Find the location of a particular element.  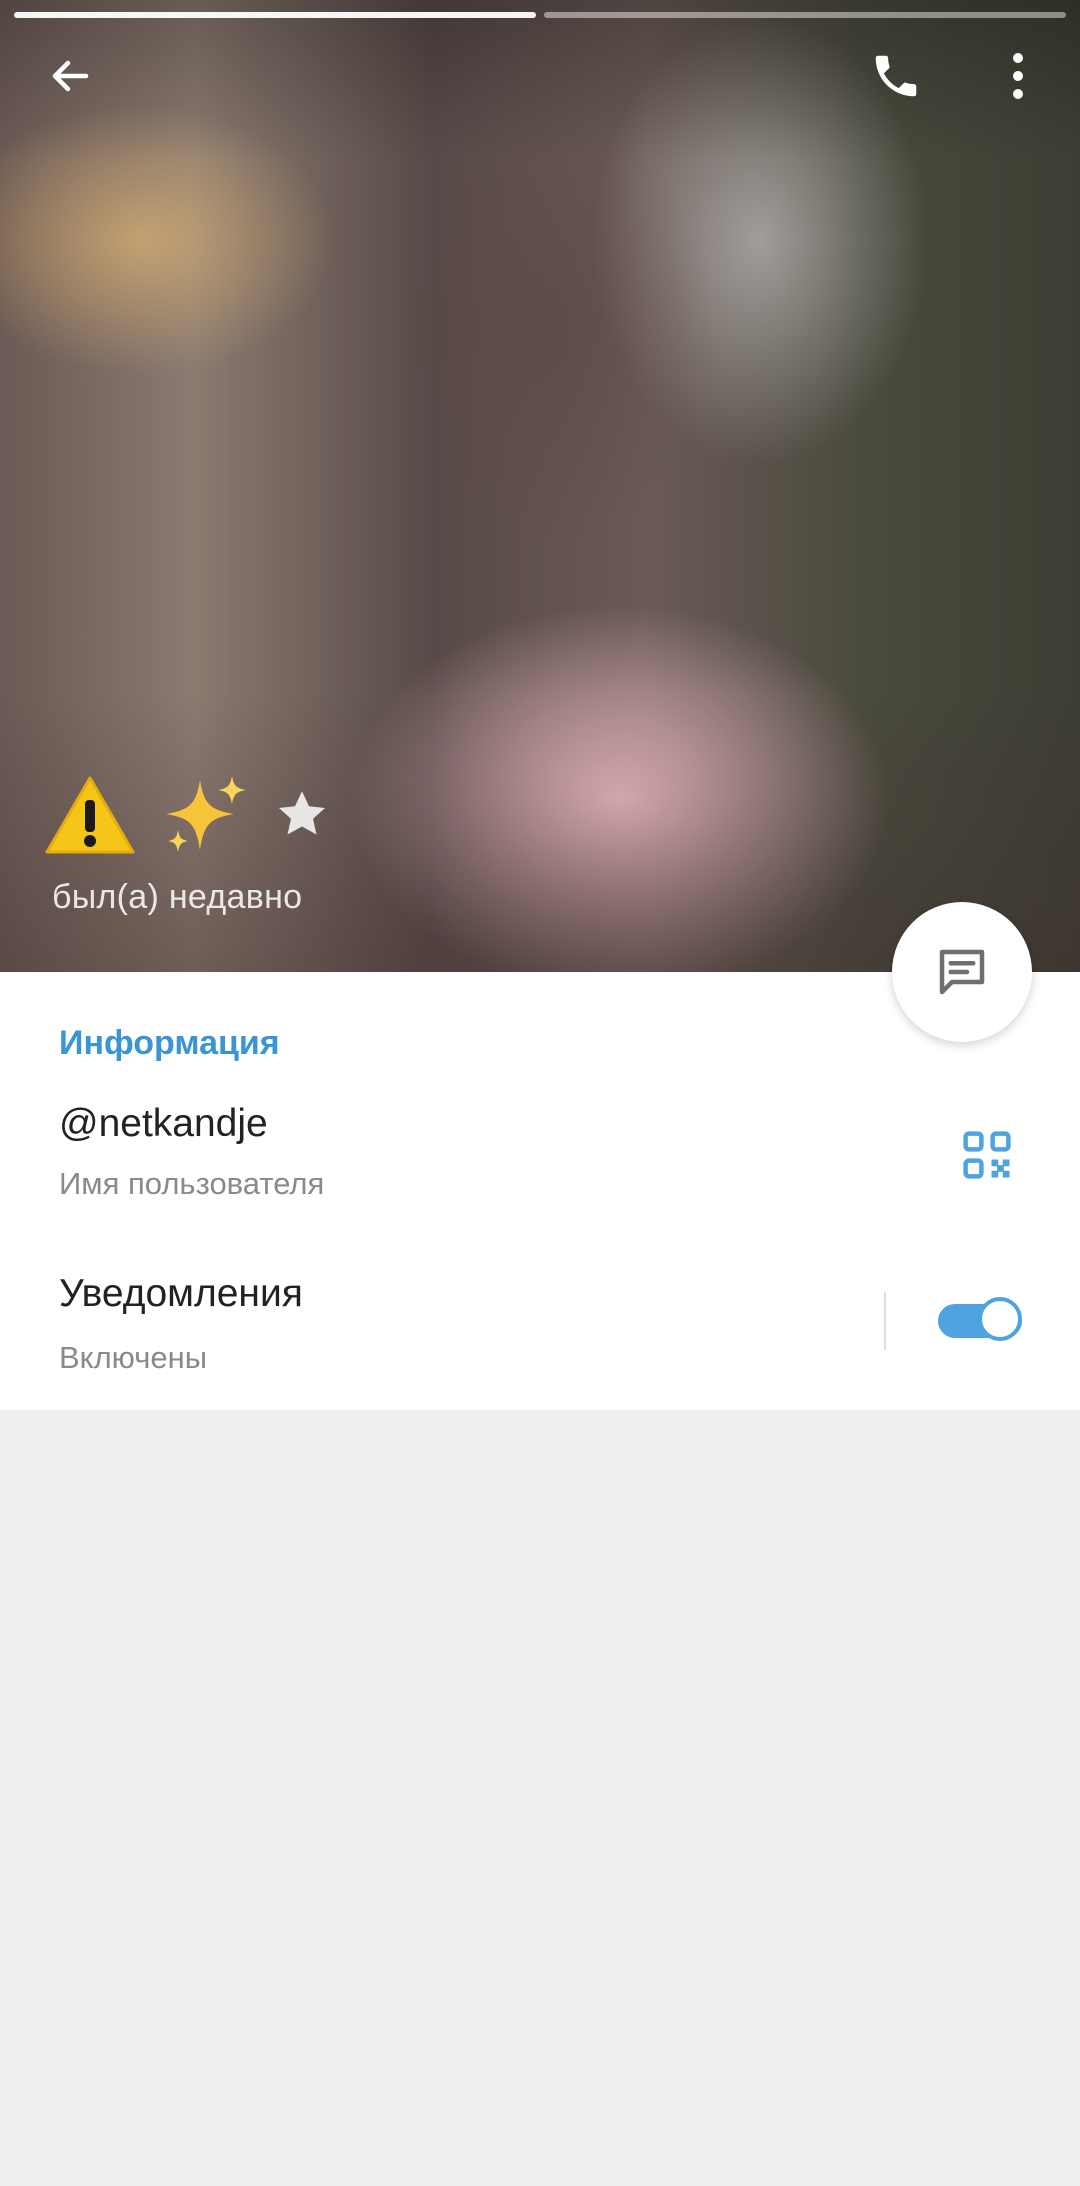

star-badge-icon is located at coordinates (302, 813).